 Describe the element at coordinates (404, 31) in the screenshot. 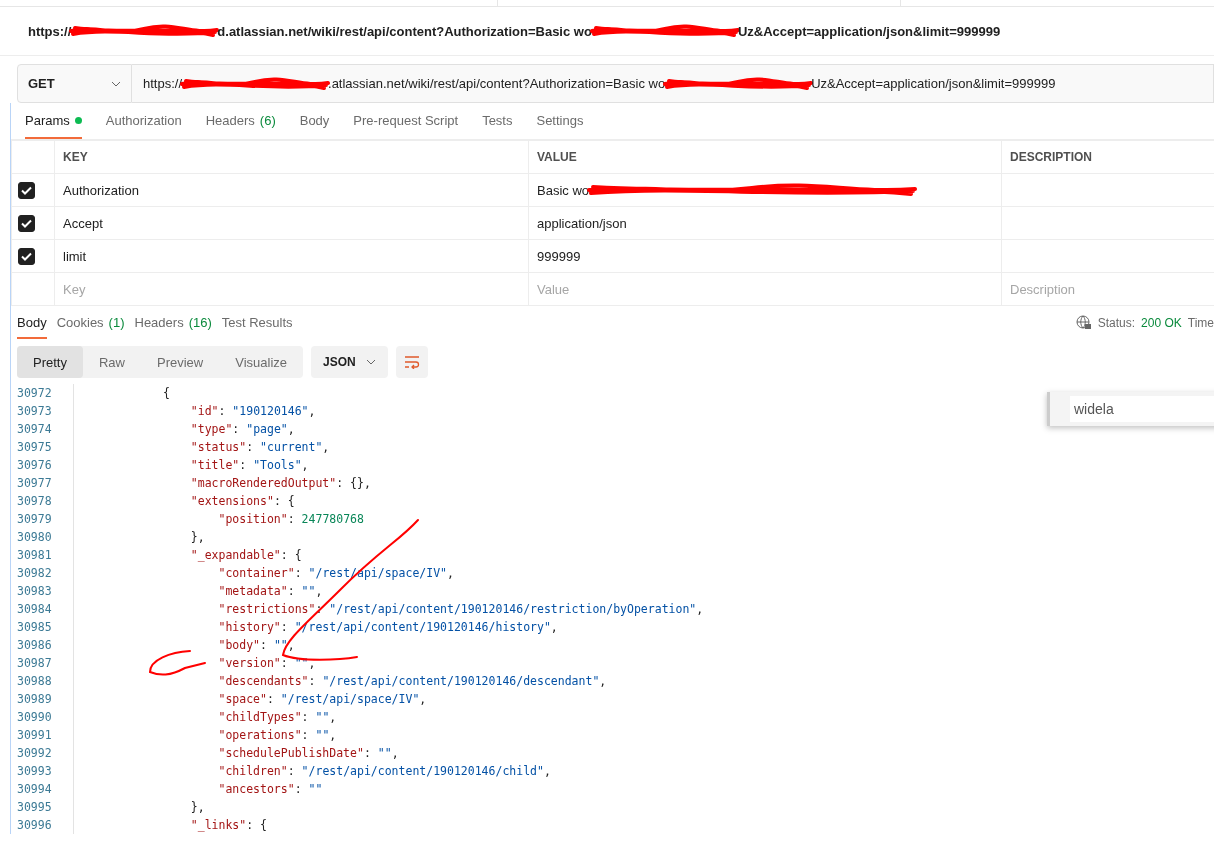

I see `url-text: d.atlassian.net/wiki/rest/api/content?Authorization=Basic wo` at that location.